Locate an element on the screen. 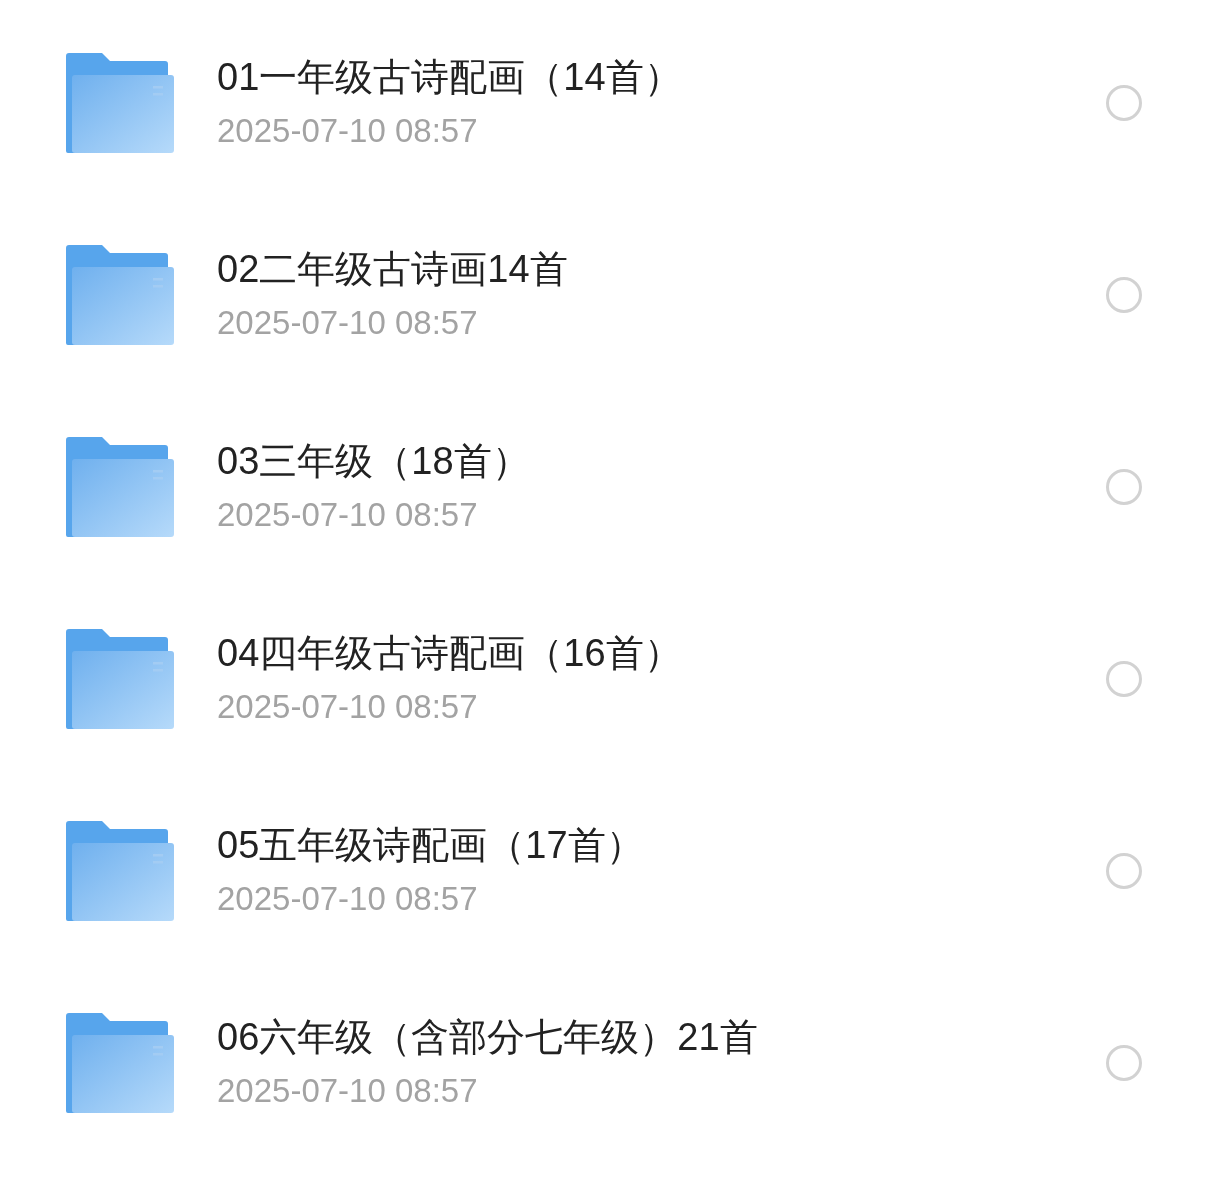  folder-name: 01一年级古诗配画（14首） is located at coordinates (450, 77).